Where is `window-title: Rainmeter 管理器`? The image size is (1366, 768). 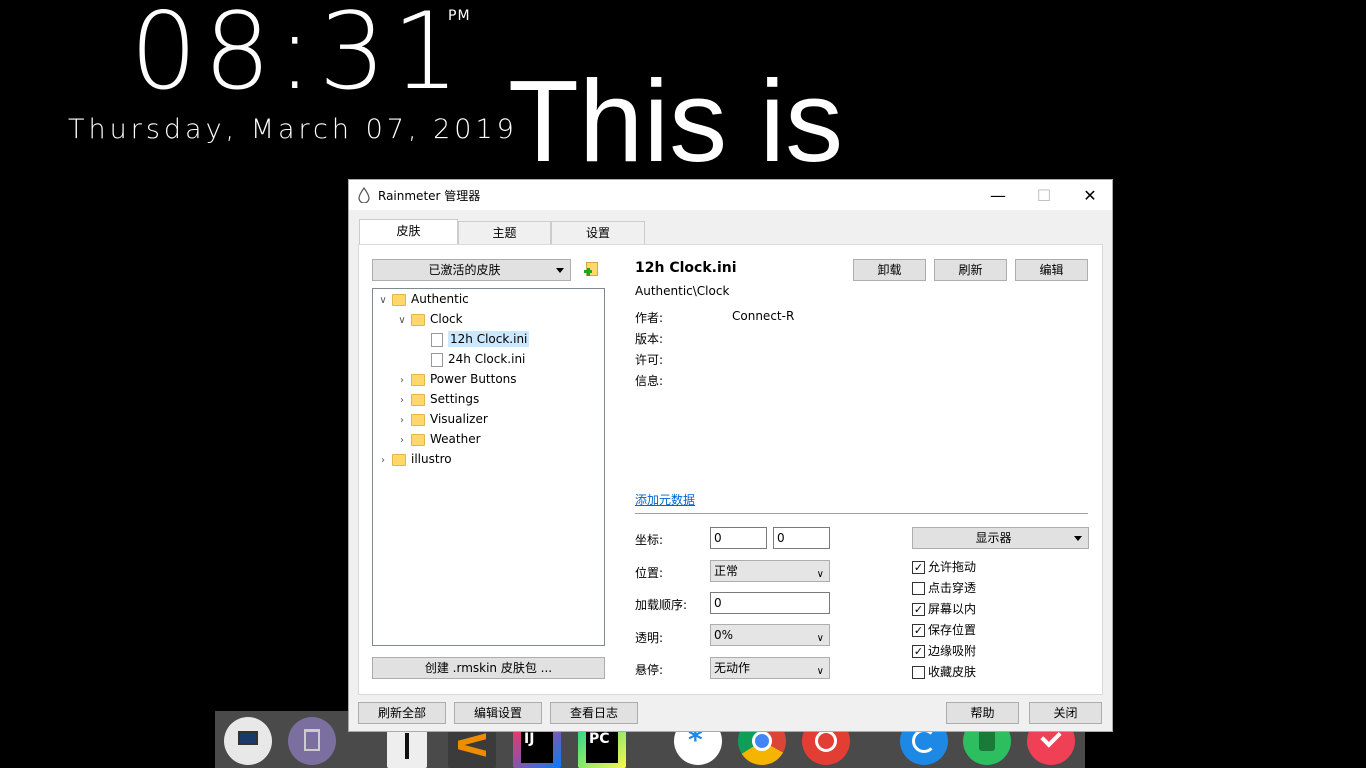 window-title: Rainmeter 管理器 is located at coordinates (429, 196).